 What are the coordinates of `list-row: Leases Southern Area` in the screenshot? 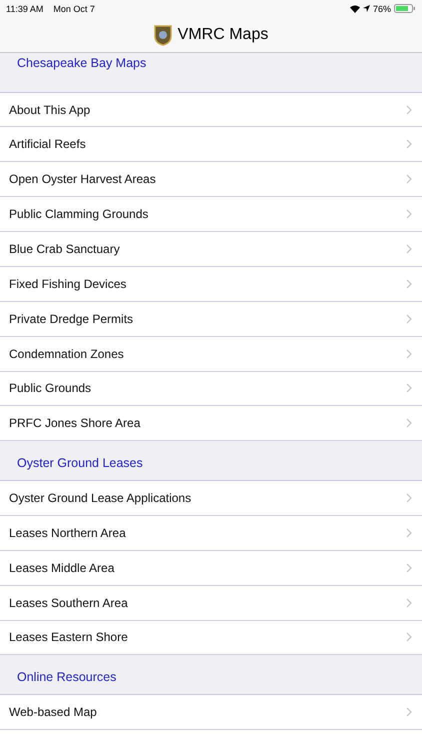 It's located at (211, 603).